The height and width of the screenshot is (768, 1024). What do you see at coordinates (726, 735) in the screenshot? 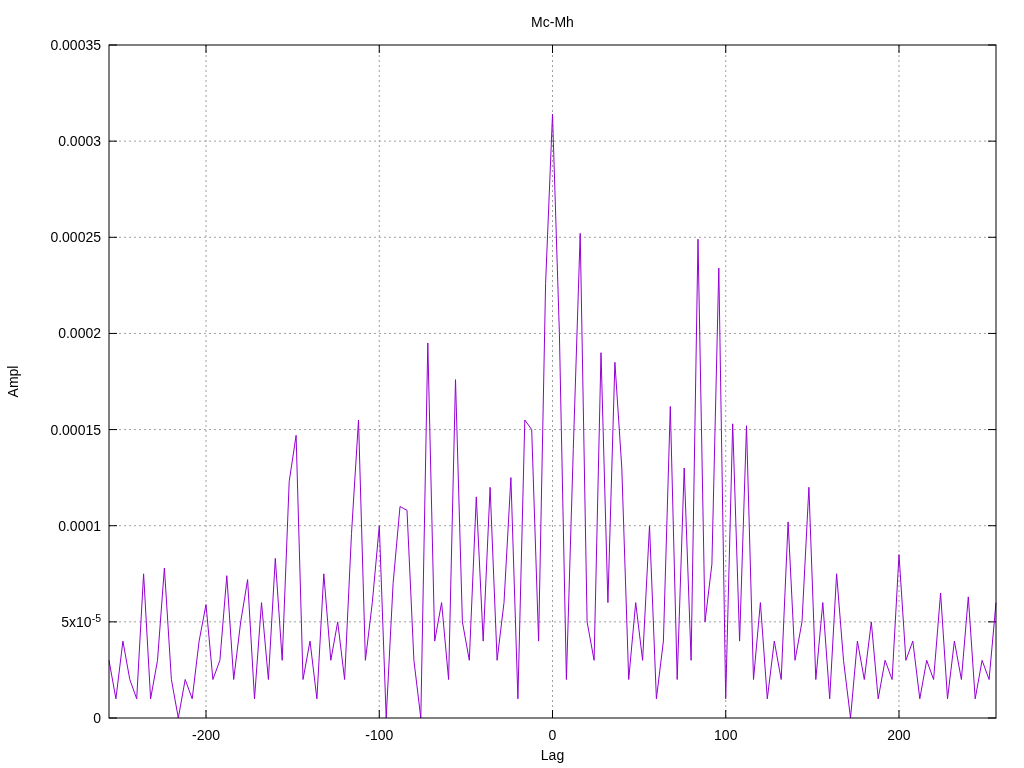
I see `tick-label: 100` at bounding box center [726, 735].